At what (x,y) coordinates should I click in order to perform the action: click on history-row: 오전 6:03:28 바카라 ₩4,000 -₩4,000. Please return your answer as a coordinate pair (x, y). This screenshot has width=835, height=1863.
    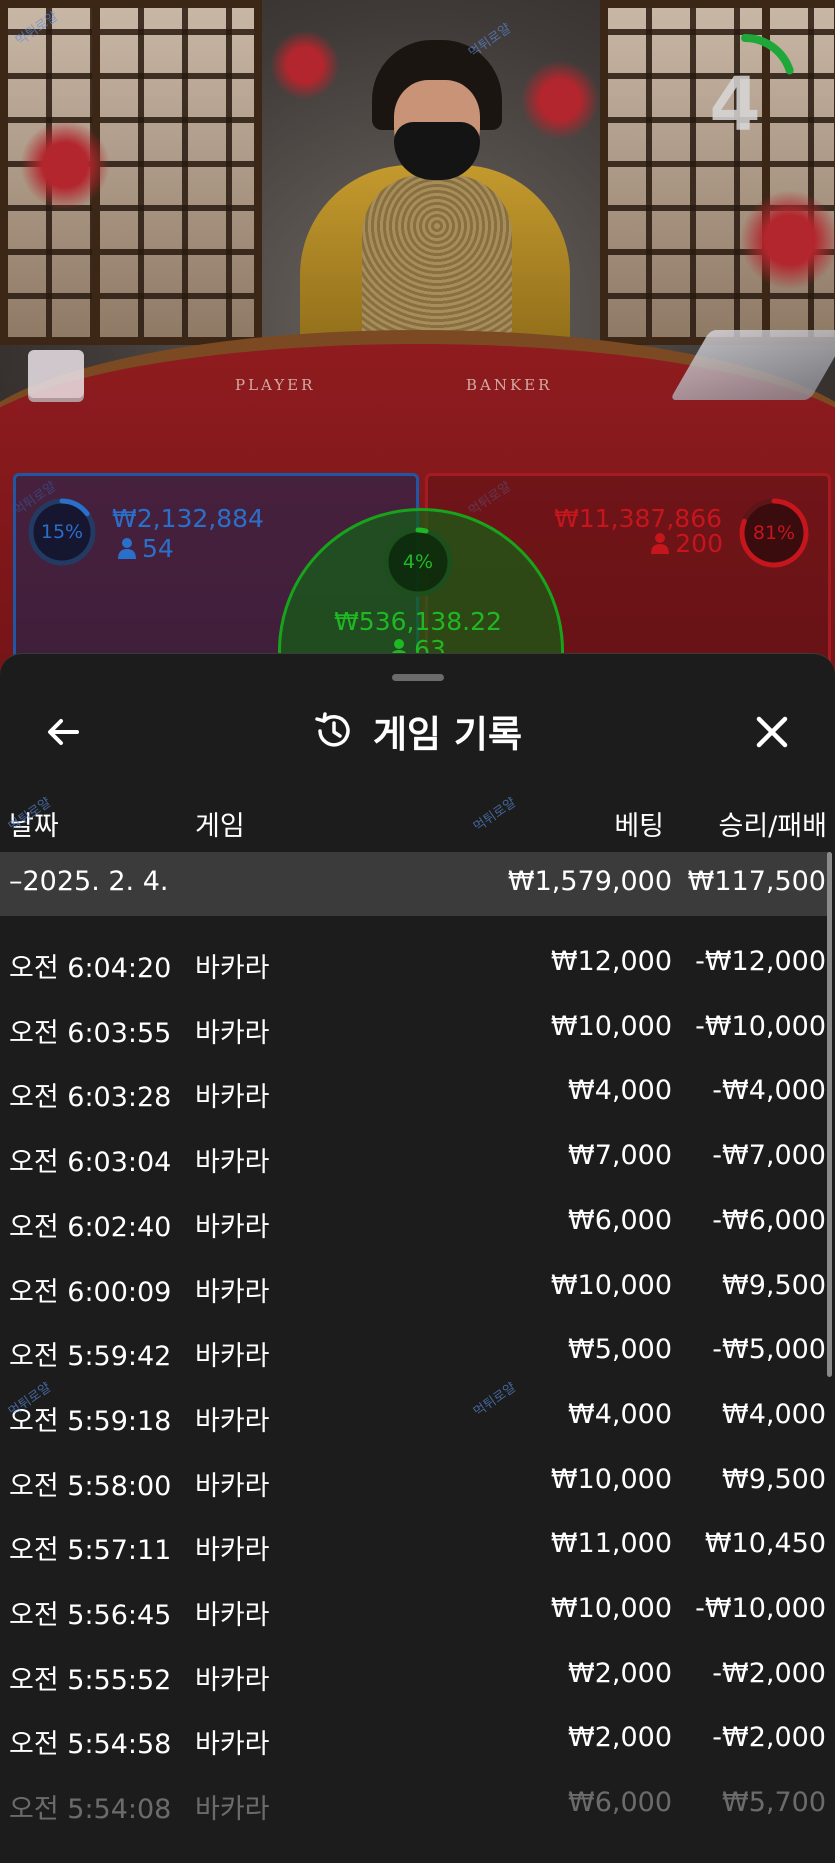
    Looking at the image, I should click on (415, 1097).